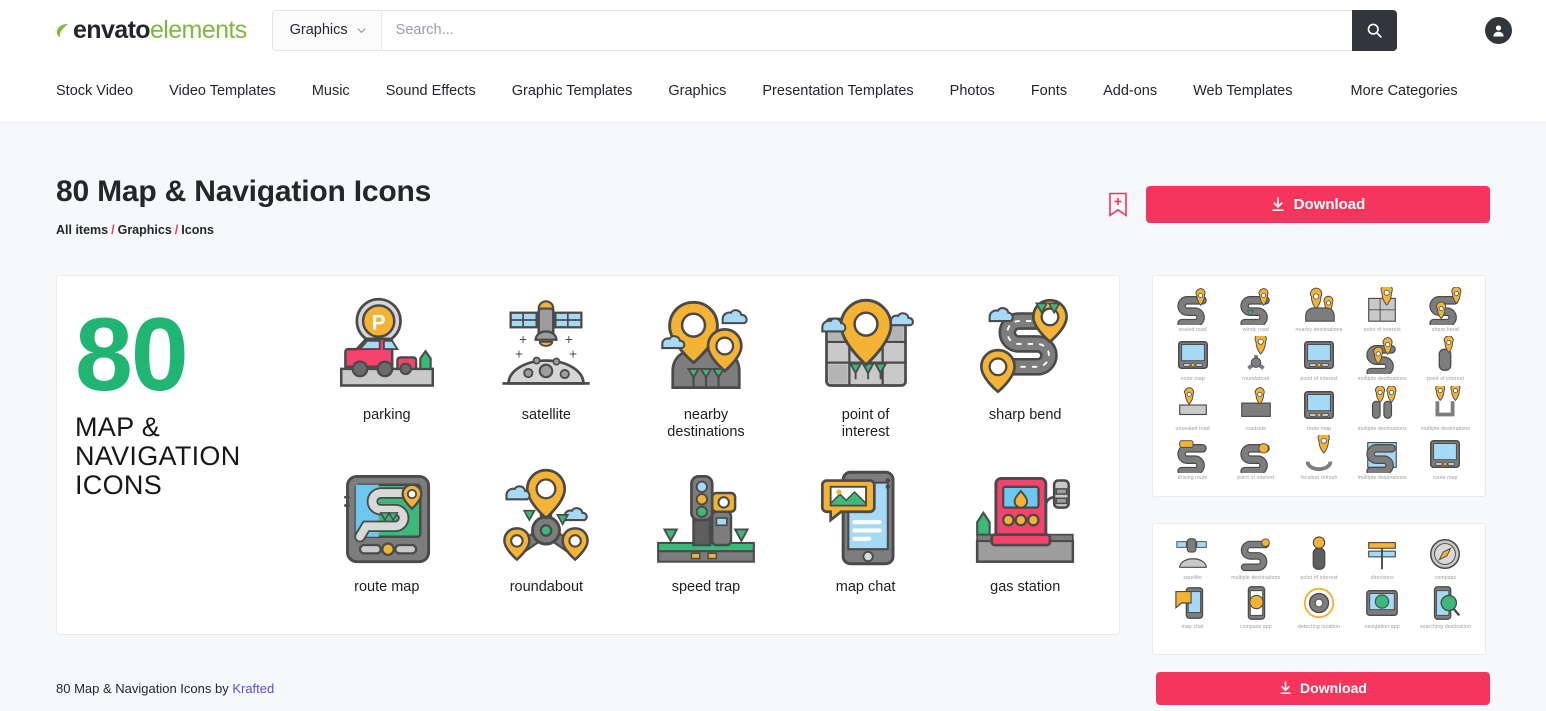 Image resolution: width=1546 pixels, height=711 pixels. I want to click on thumbnail-cell: detecting location, so click(1318, 607).